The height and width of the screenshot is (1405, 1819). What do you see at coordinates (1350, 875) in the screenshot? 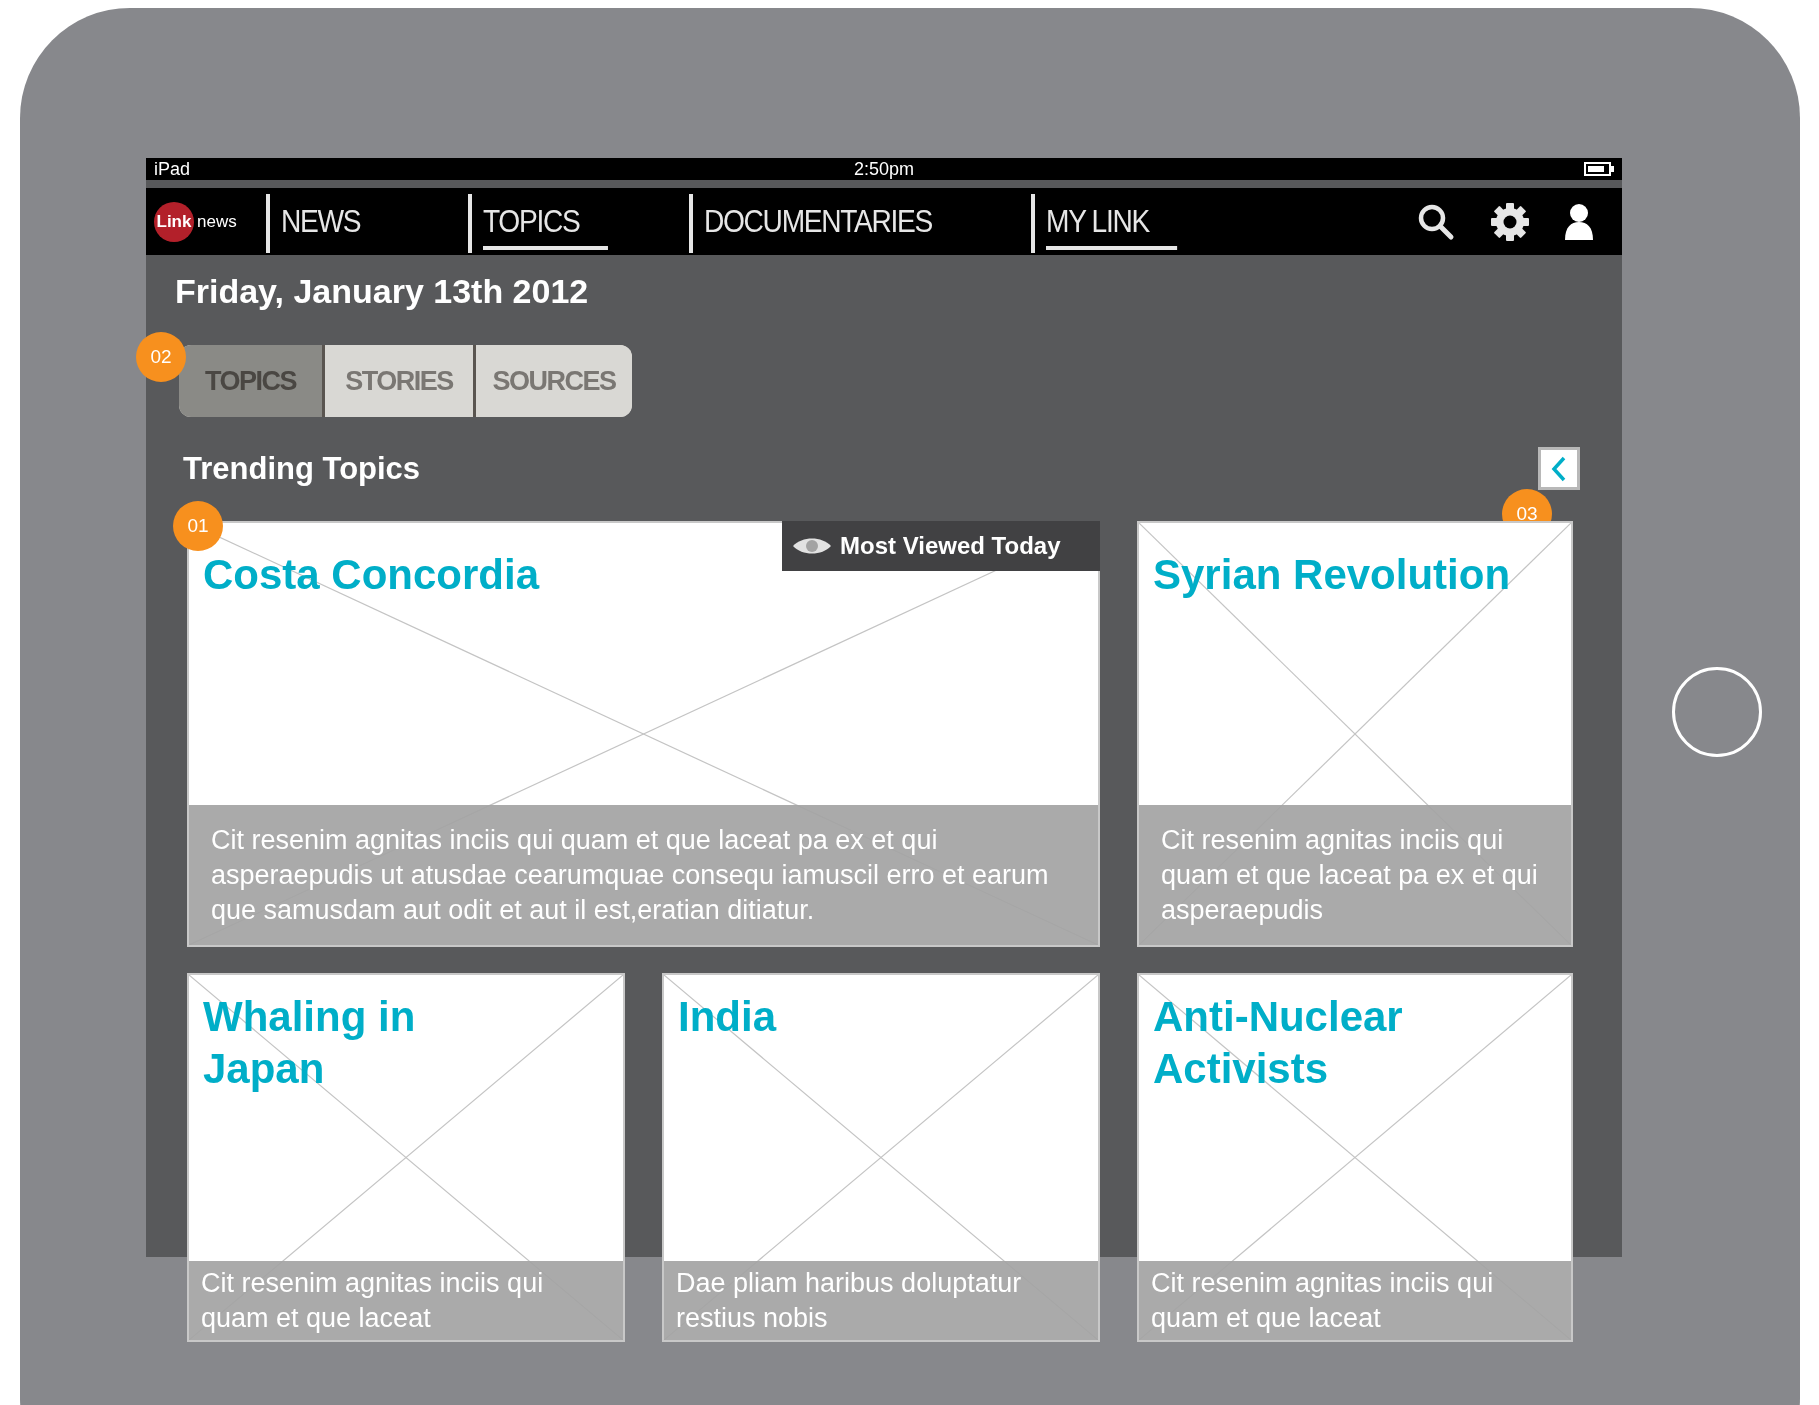
I see `card-description: Cit resenim agnitas inciis qui quam et que laceat pa ex et qui asperaepudis` at bounding box center [1350, 875].